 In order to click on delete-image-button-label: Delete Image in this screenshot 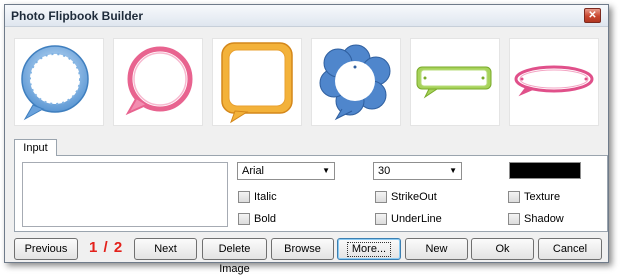, I will do `click(234, 259)`.